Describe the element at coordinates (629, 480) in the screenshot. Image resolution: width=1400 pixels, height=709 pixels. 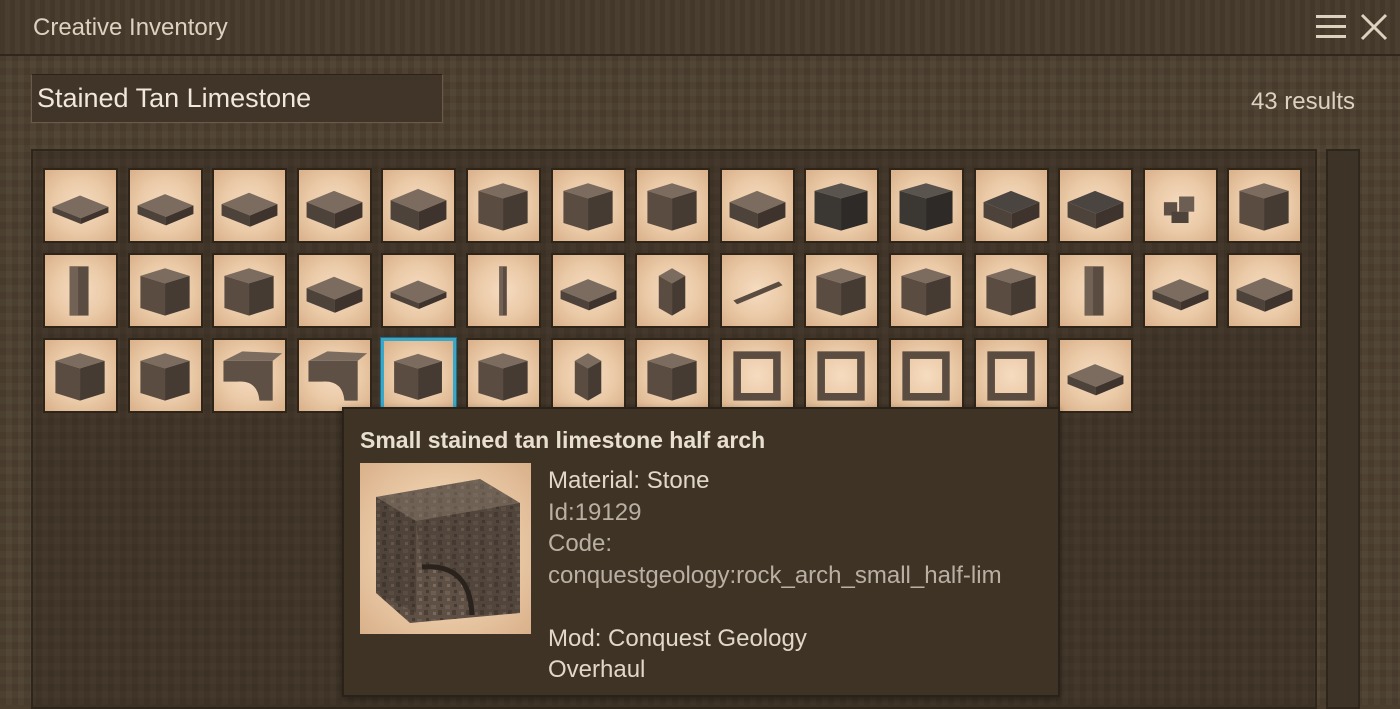
I see `tooltip-material: Material: Stone` at that location.